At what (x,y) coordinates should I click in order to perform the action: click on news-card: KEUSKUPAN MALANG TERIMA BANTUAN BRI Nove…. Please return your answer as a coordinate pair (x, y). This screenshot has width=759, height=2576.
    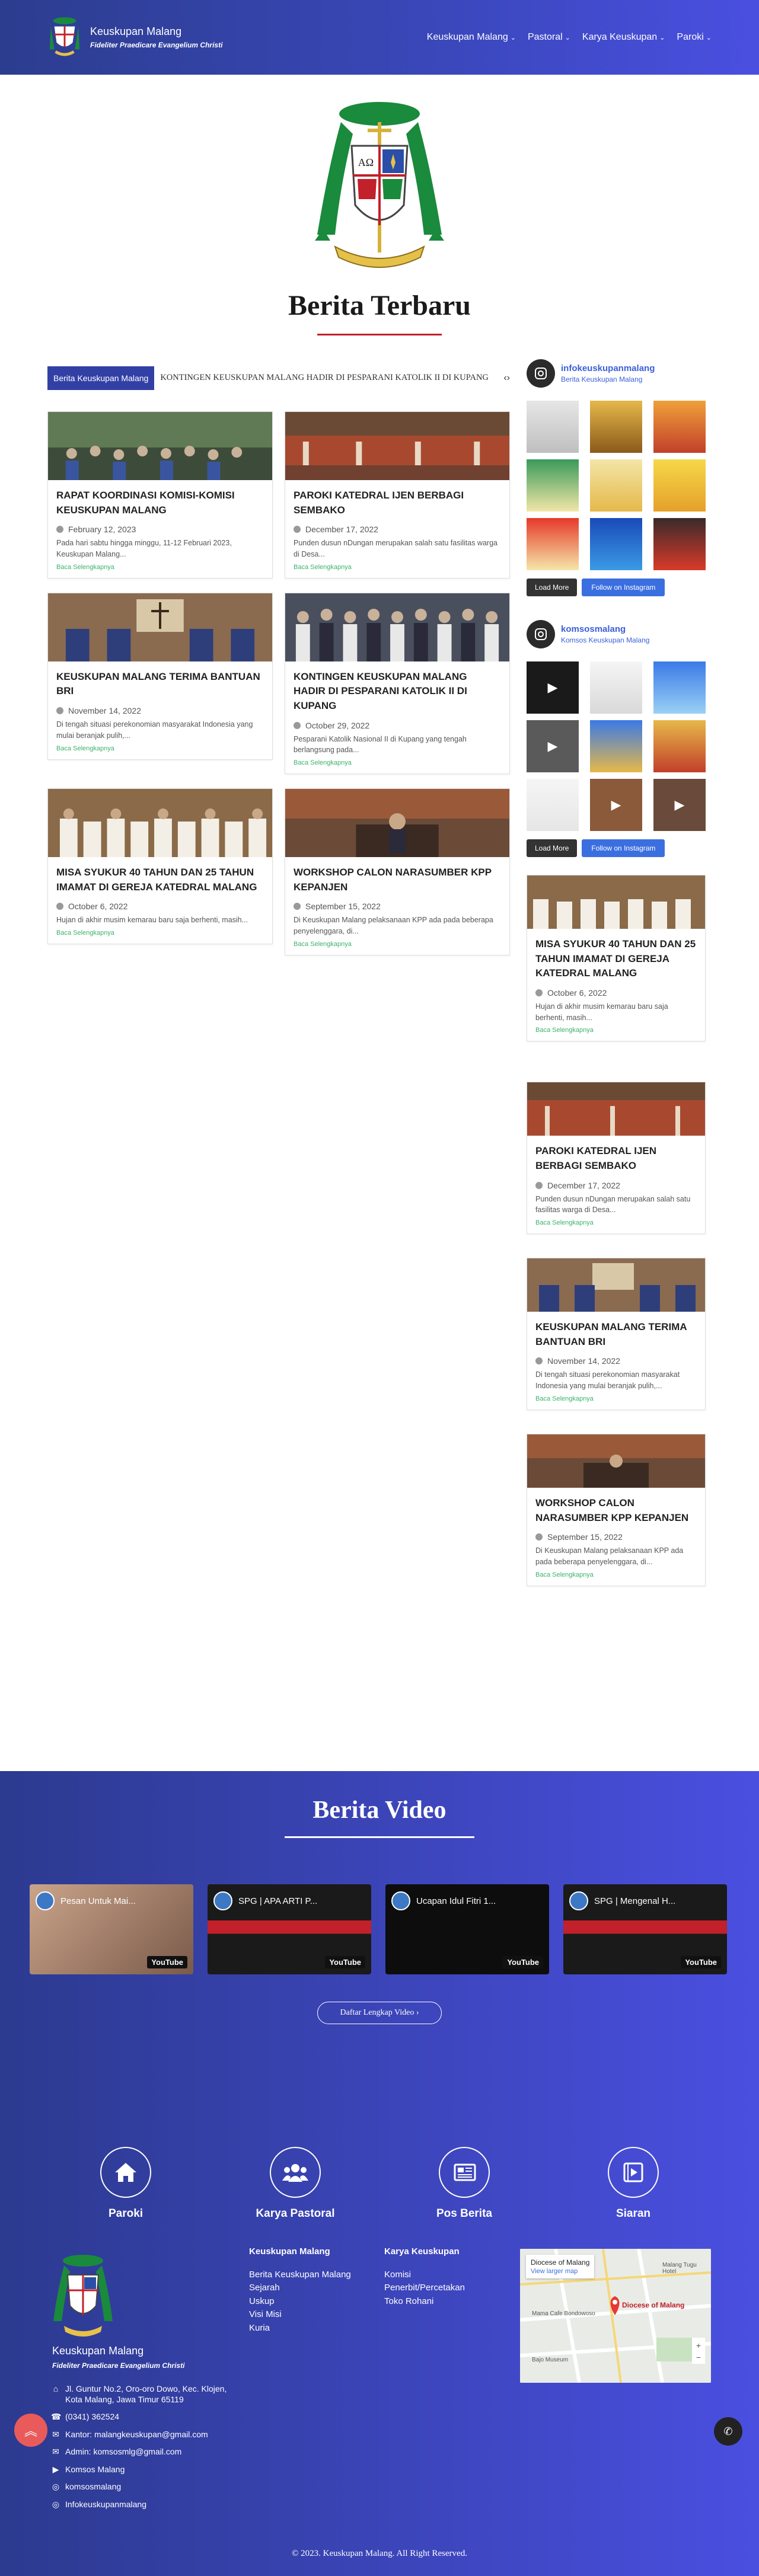
    Looking at the image, I should click on (160, 676).